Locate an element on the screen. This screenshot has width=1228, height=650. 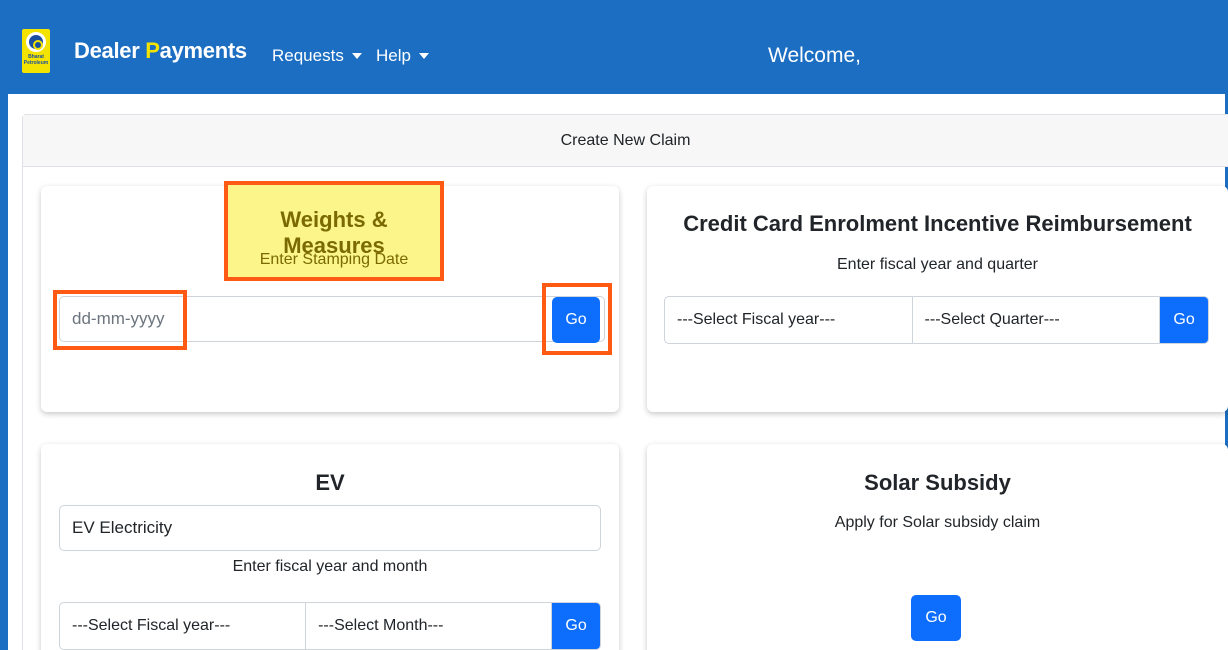
company-logo: Bharat Petroleum is located at coordinates (36, 51).